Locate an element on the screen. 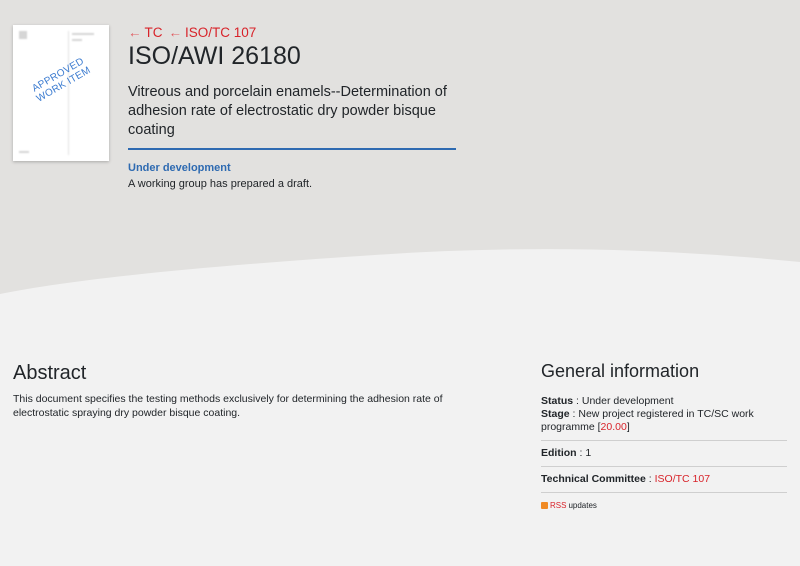  rss-icon is located at coordinates (544, 505).